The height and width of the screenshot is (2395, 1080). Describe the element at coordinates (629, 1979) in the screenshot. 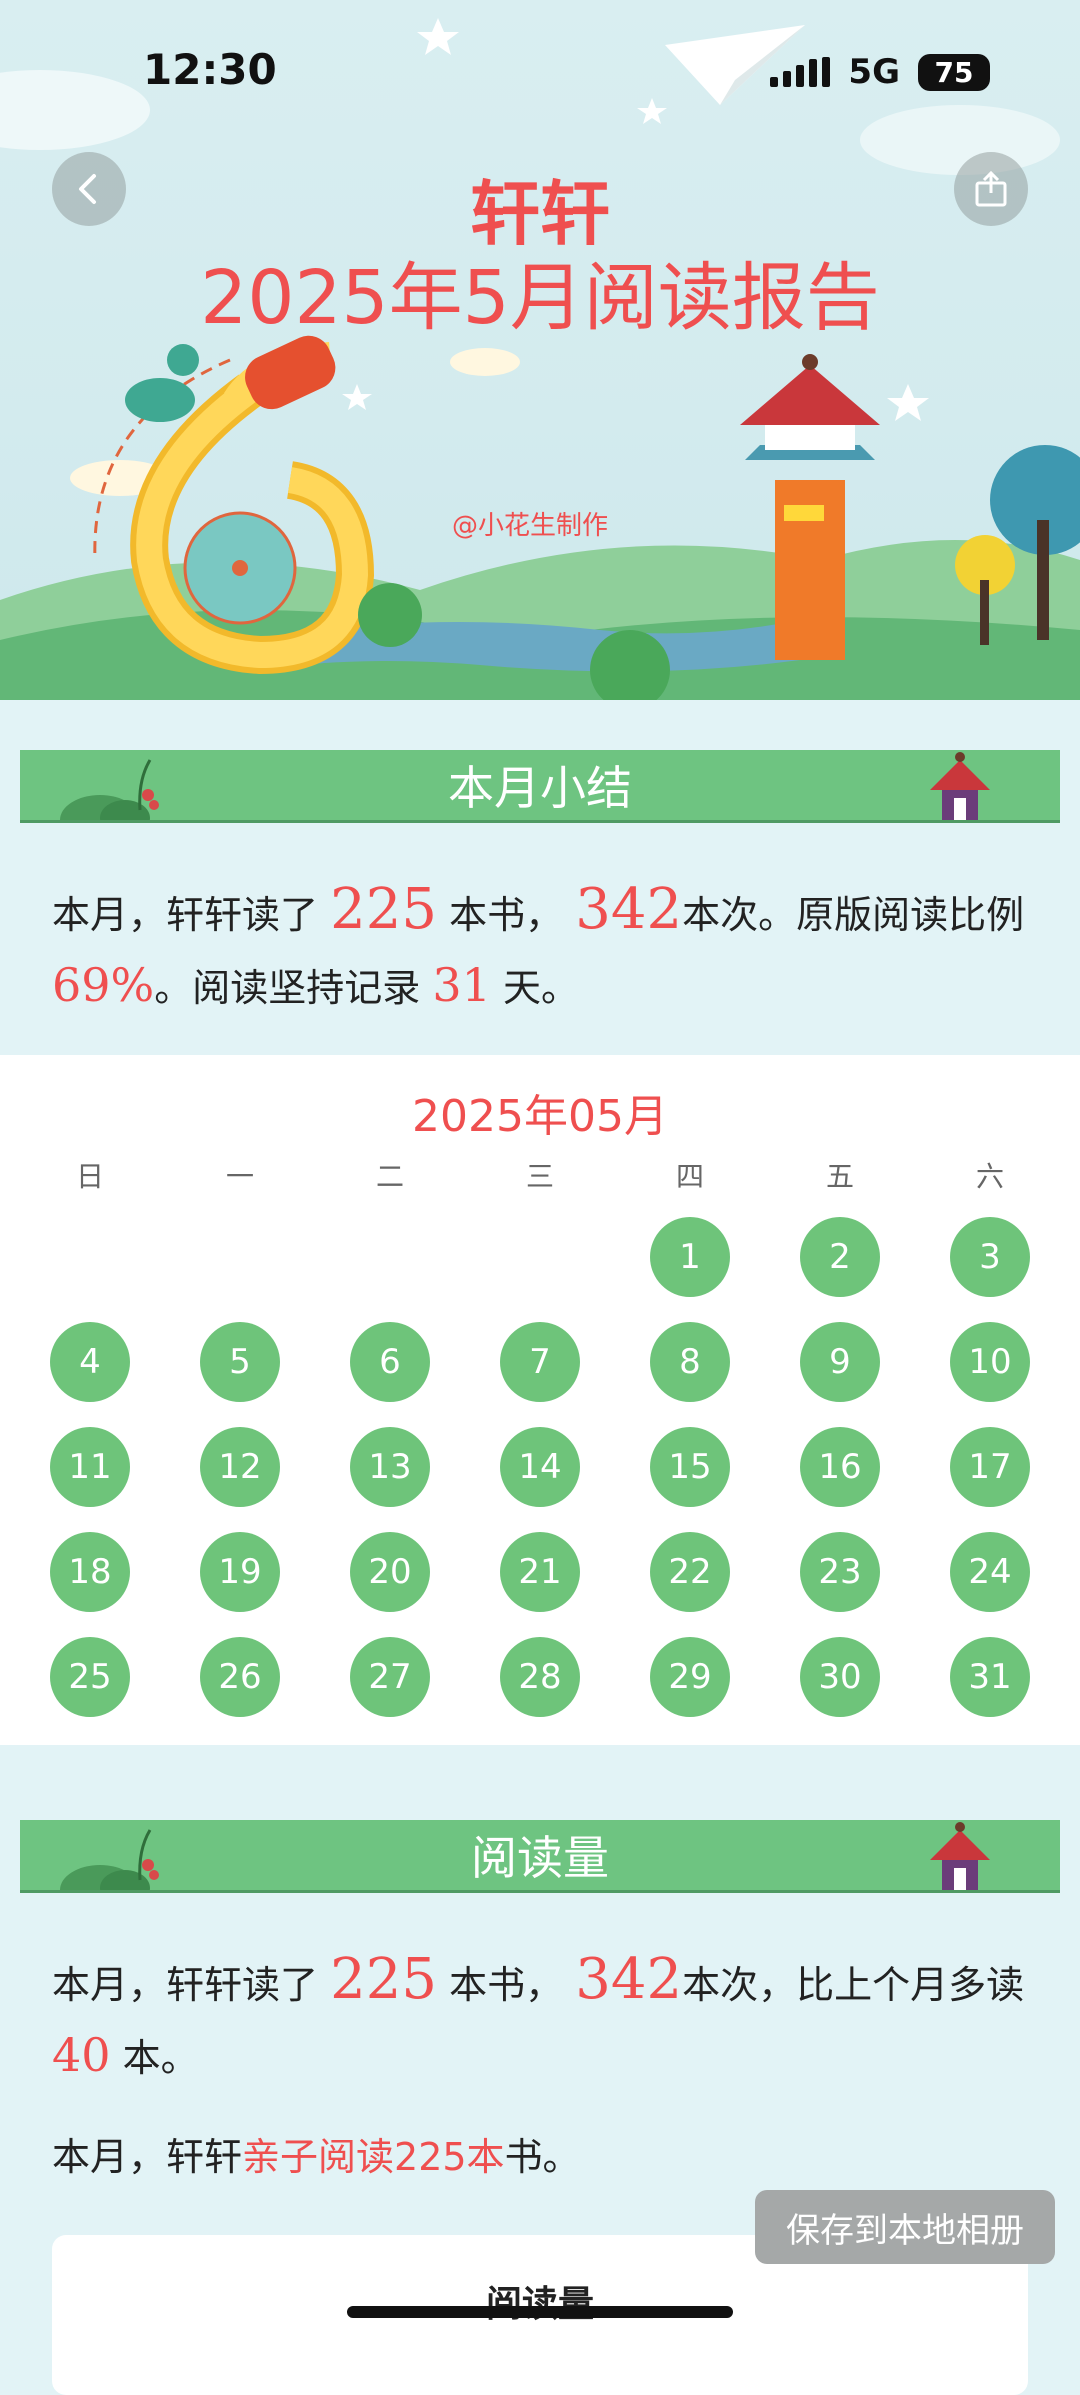

I see `reading-times-count: 342` at that location.